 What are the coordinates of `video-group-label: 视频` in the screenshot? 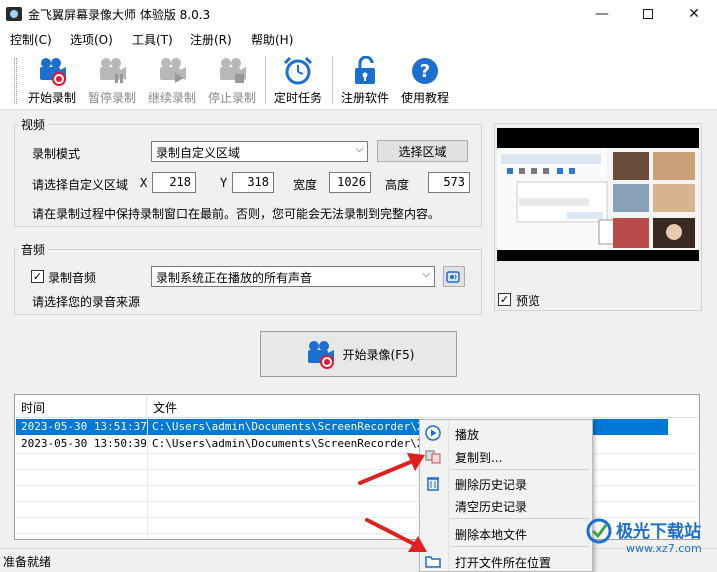 It's located at (33, 124).